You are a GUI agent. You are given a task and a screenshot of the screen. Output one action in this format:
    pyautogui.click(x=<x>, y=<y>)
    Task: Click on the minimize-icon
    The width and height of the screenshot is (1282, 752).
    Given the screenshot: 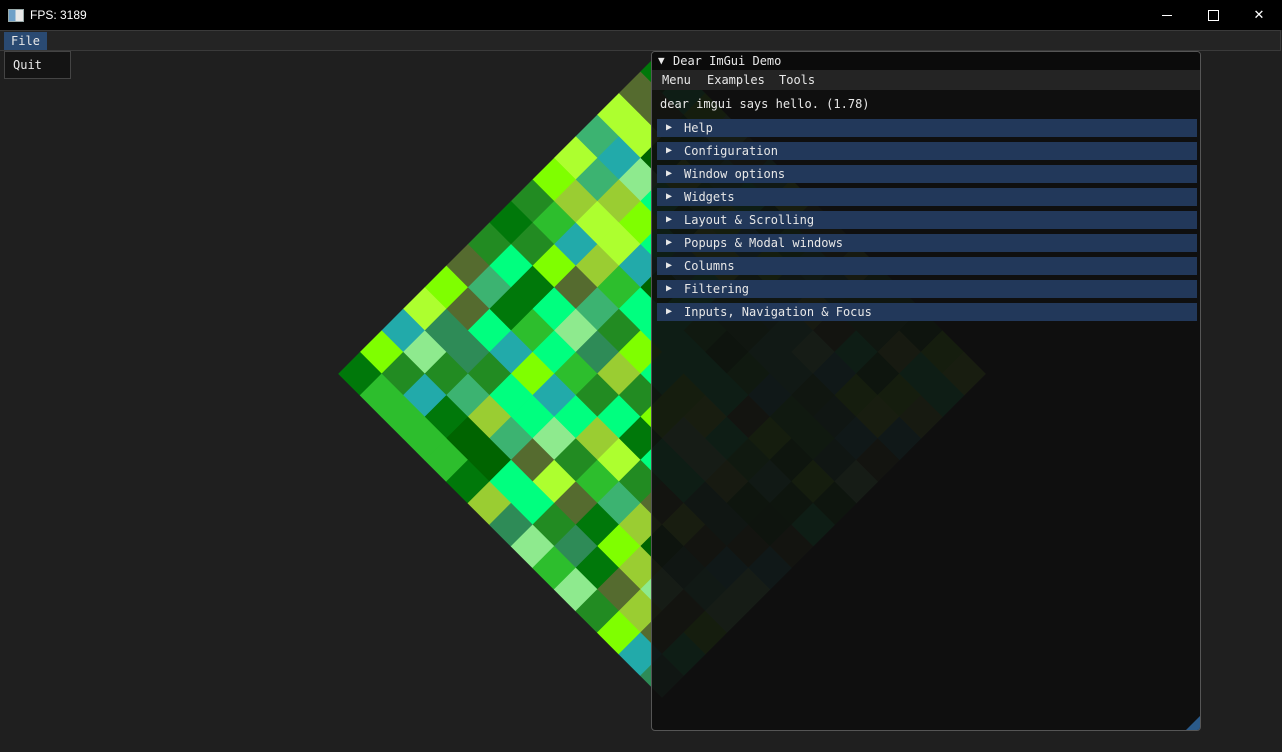 What is the action you would take?
    pyautogui.click(x=1167, y=16)
    